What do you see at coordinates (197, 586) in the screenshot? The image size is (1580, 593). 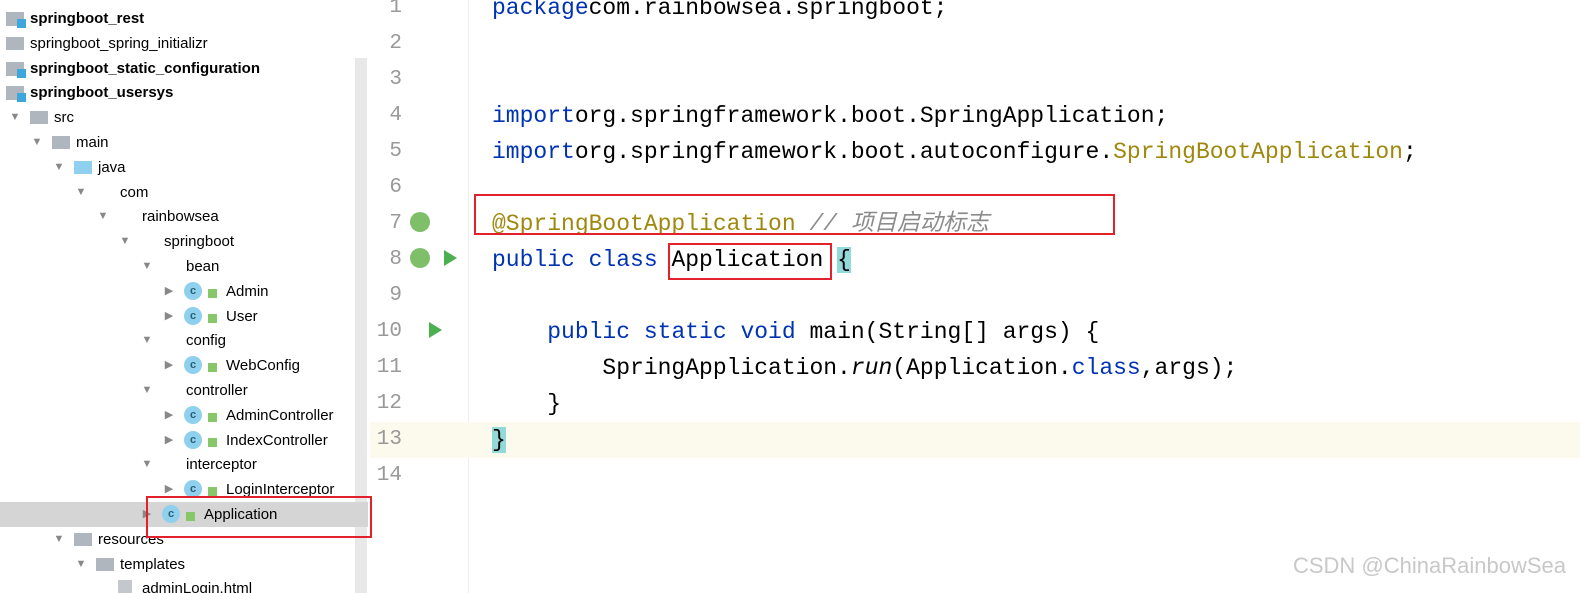 I see `tree-item-label: adminLogin.html` at bounding box center [197, 586].